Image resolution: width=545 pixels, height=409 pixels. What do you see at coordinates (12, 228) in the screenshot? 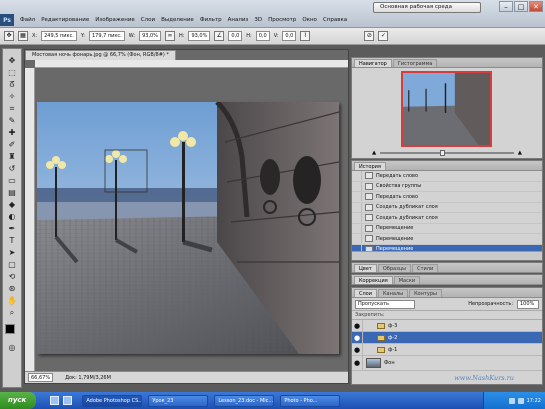
I see `pen-tool-icon: ✒` at bounding box center [12, 228].